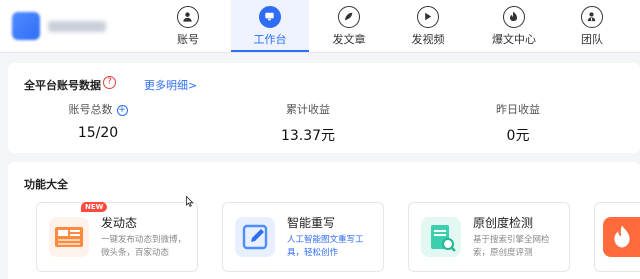 The height and width of the screenshot is (279, 640). What do you see at coordinates (119, 223) in the screenshot?
I see `feature-title: 发动态` at bounding box center [119, 223].